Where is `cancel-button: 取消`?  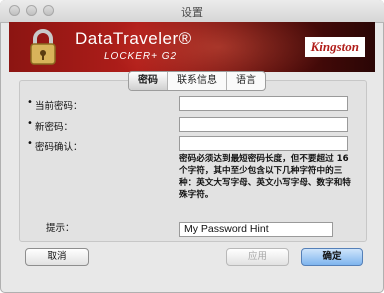 cancel-button: 取消 is located at coordinates (57, 257).